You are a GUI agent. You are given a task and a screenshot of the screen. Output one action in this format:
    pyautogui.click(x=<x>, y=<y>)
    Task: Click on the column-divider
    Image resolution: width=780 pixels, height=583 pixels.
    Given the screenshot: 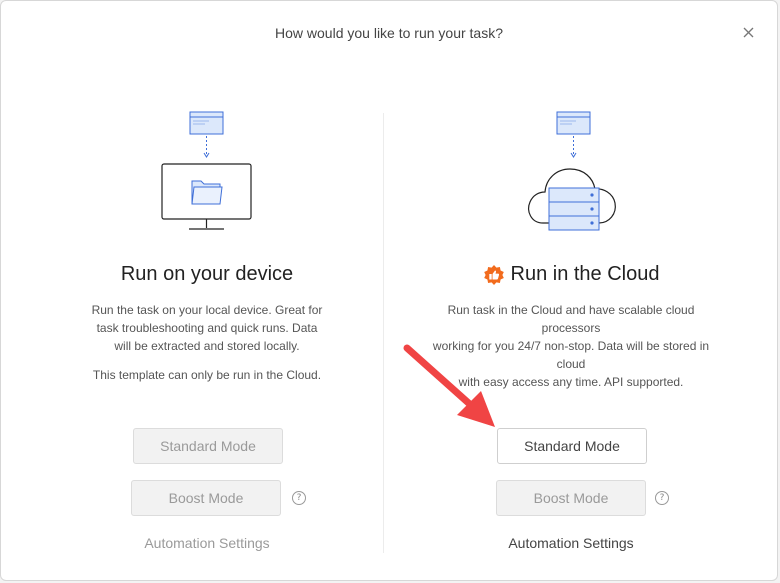 What is the action you would take?
    pyautogui.click(x=383, y=333)
    